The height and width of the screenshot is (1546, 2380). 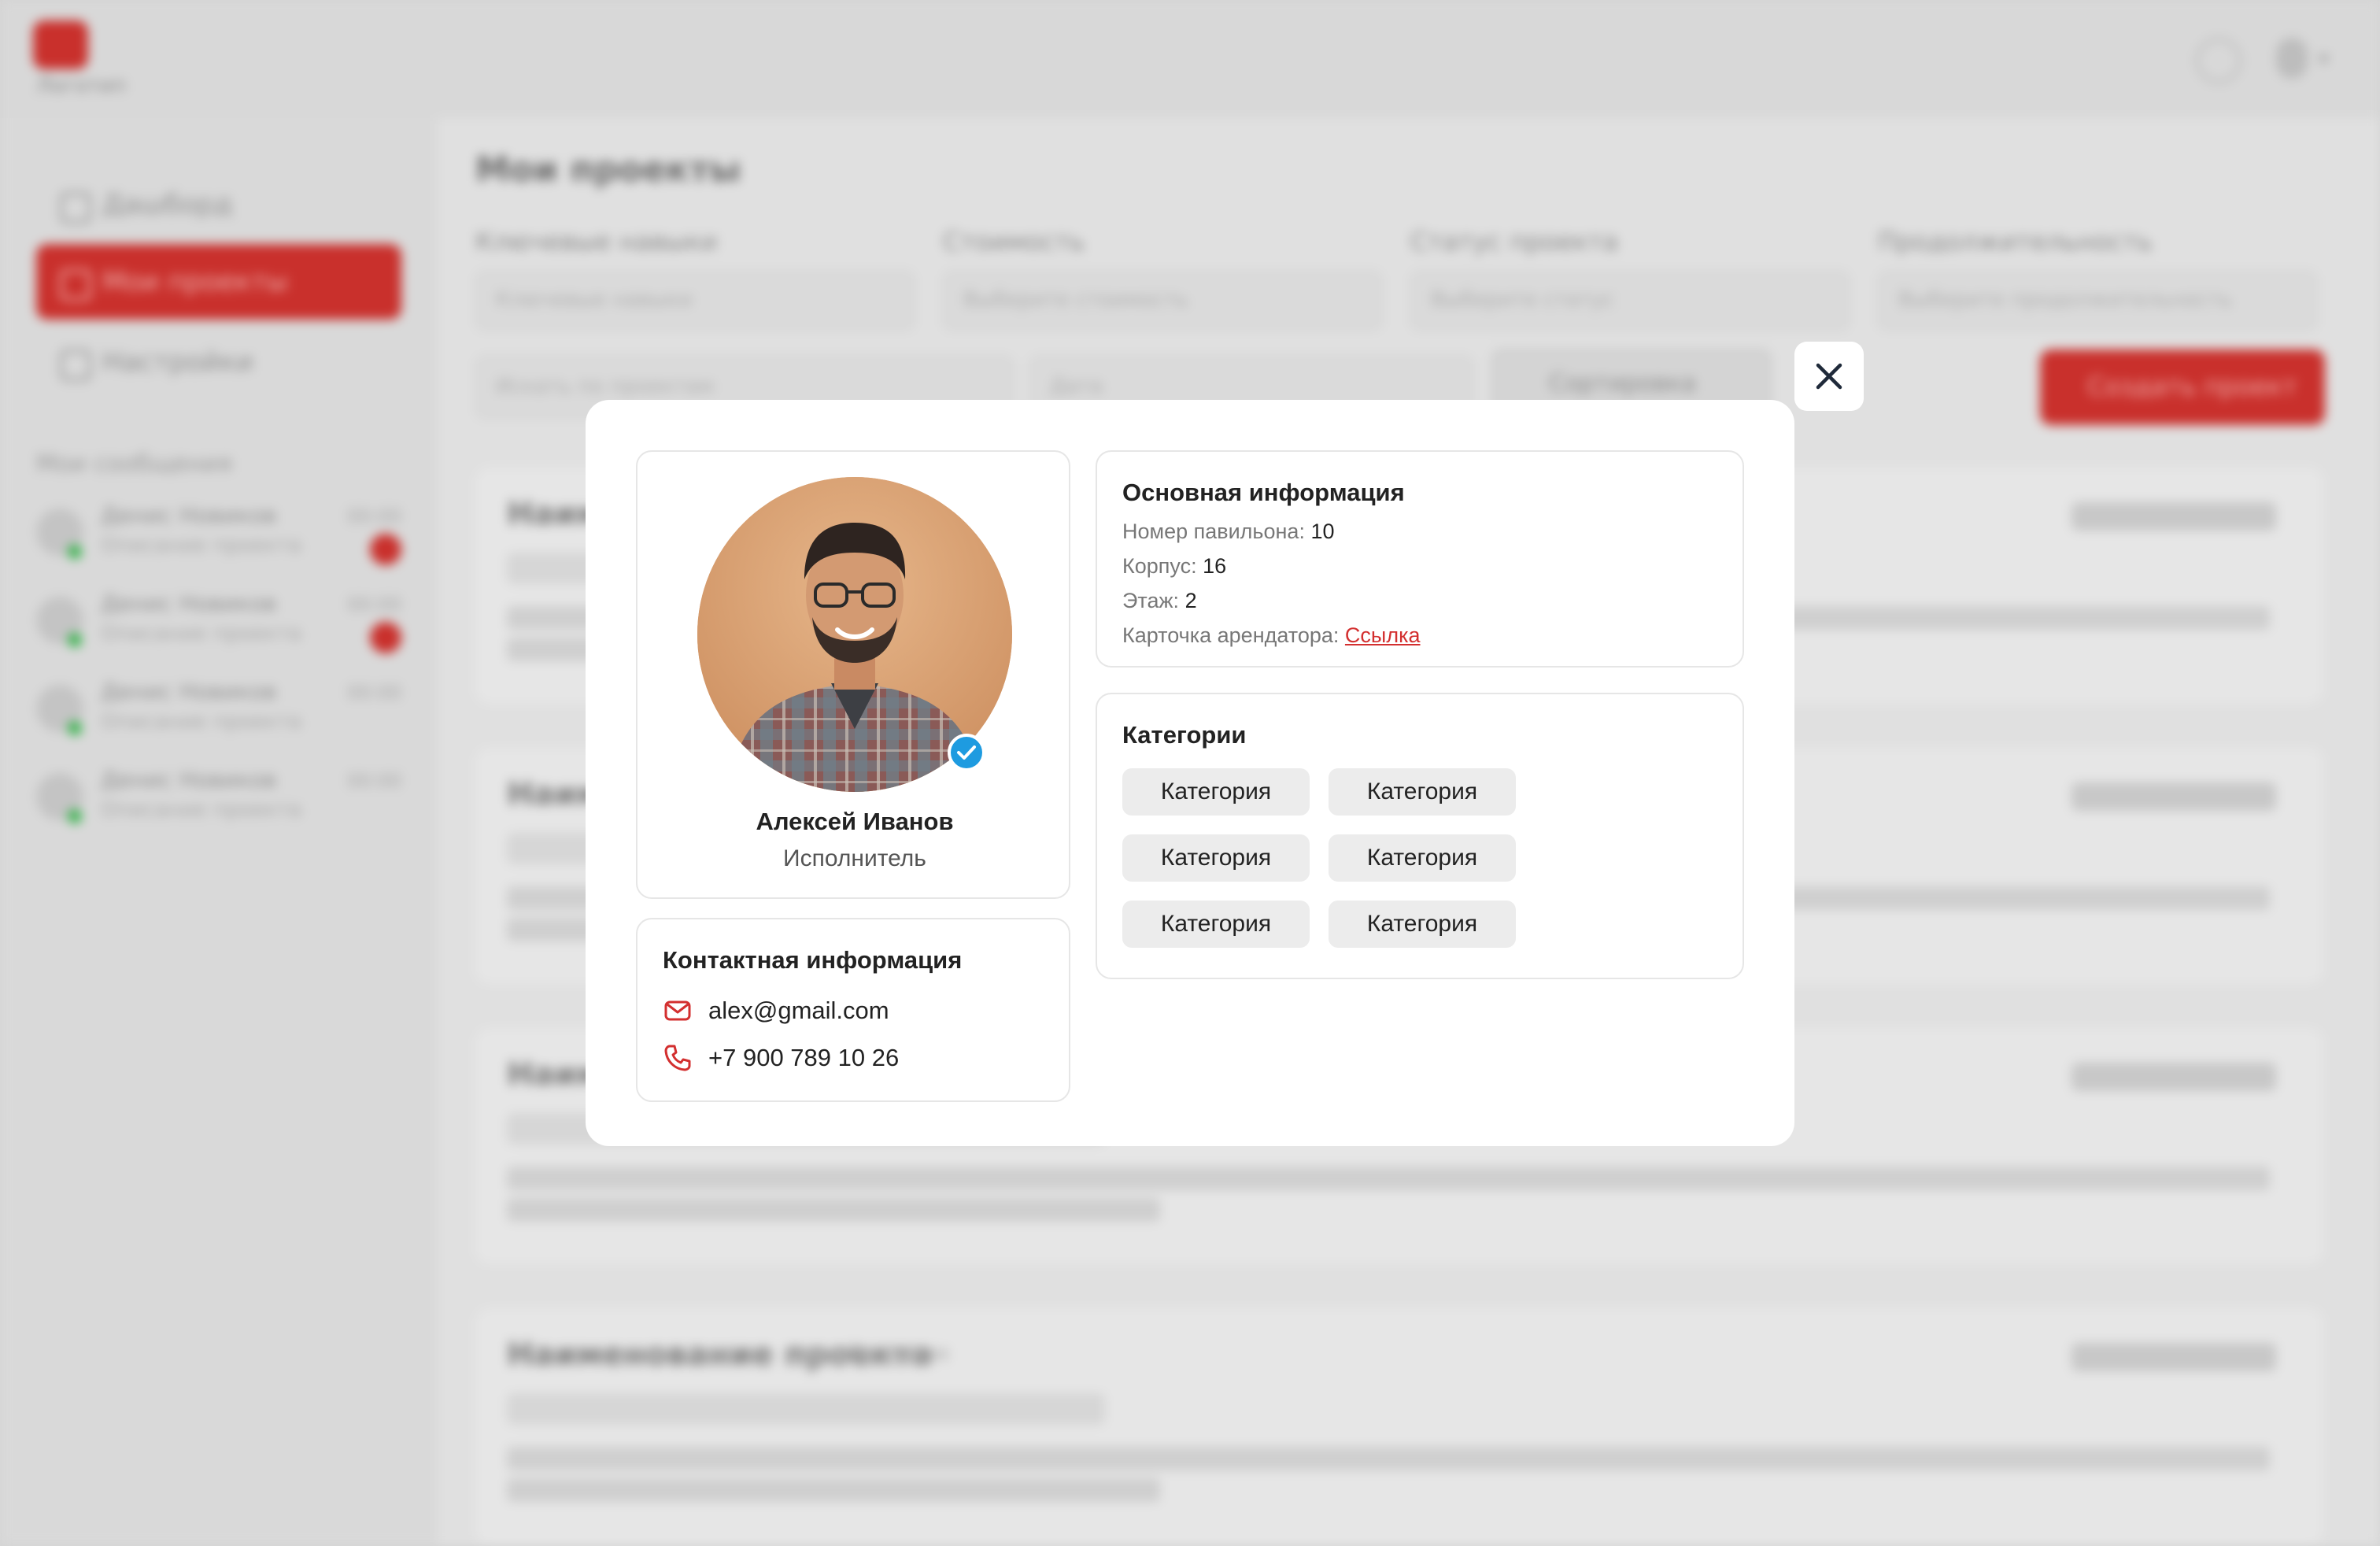 I want to click on chevron-down-icon: ▾, so click(x=2324, y=59).